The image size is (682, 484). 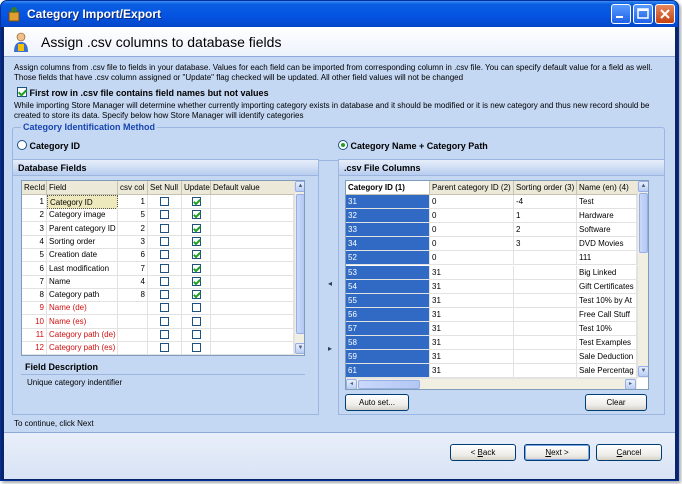 I want to click on db-field-name: Last modification, so click(x=82, y=268).